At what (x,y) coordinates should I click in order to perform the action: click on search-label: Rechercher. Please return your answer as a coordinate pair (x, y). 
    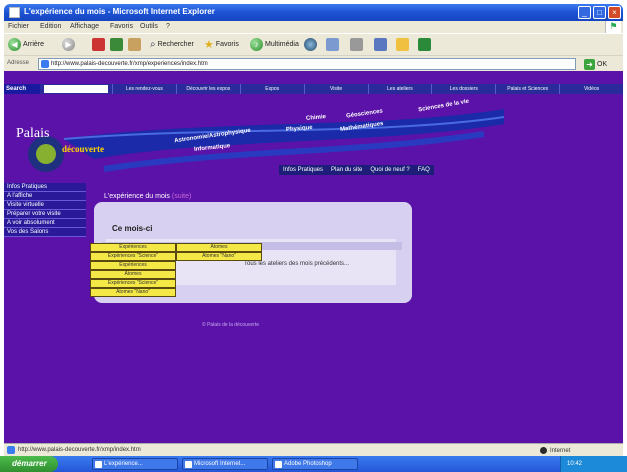
    Looking at the image, I should click on (175, 44).